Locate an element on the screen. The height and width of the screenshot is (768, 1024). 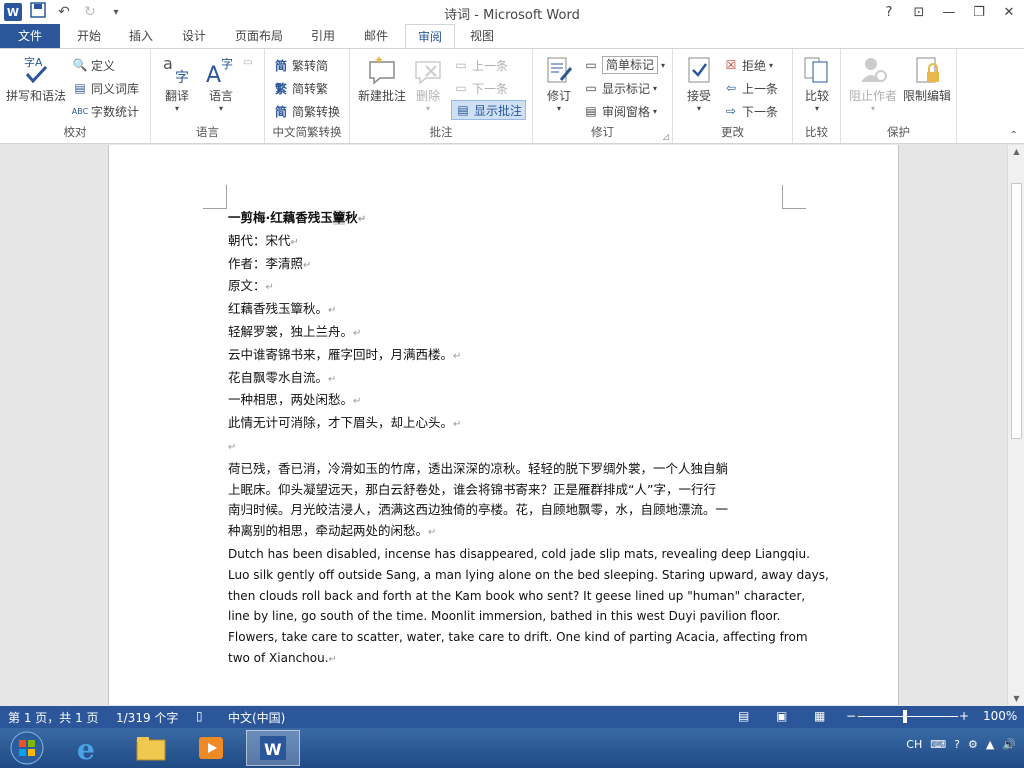
file-explorer-icon is located at coordinates (151, 748).